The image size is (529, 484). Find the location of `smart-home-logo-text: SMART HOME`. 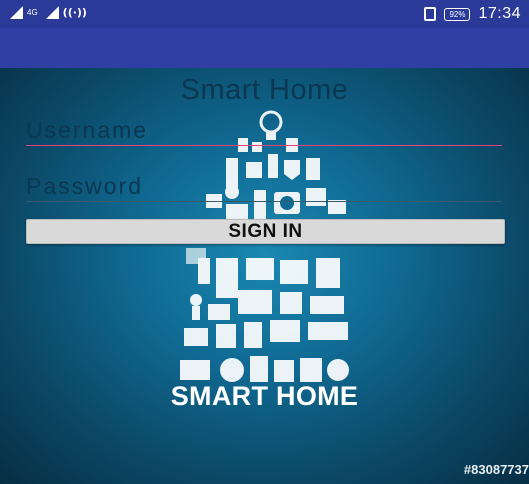

smart-home-logo-text: SMART HOME is located at coordinates (264, 396).